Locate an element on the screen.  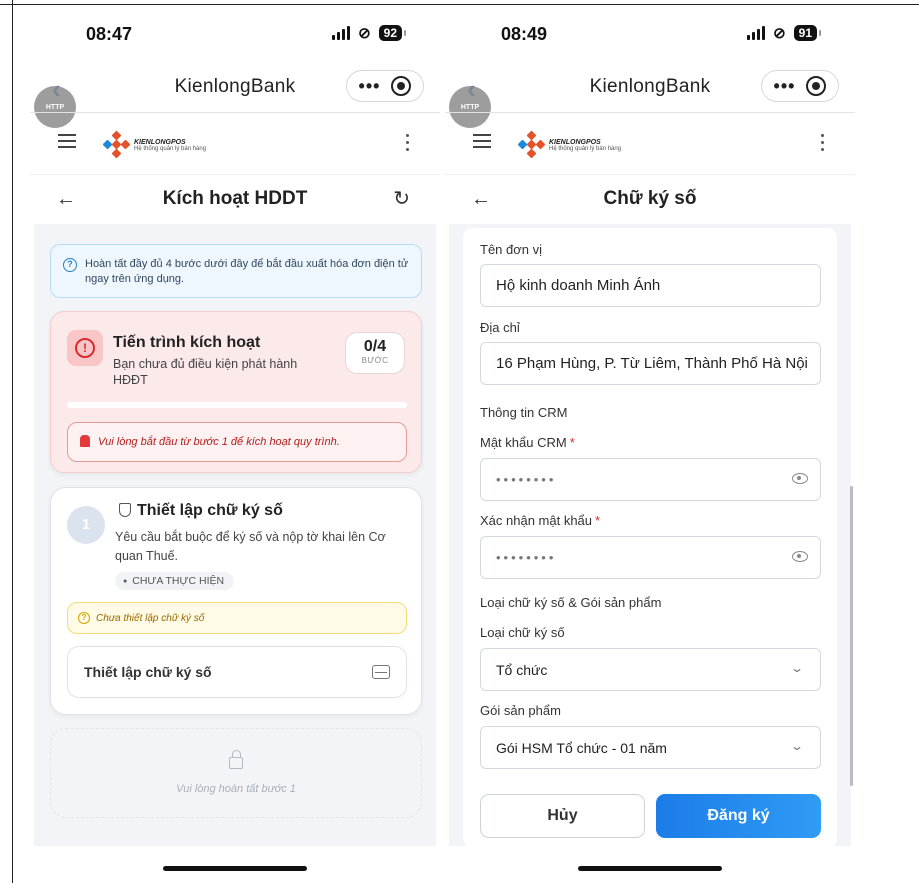
lock-icon is located at coordinates (236, 759).